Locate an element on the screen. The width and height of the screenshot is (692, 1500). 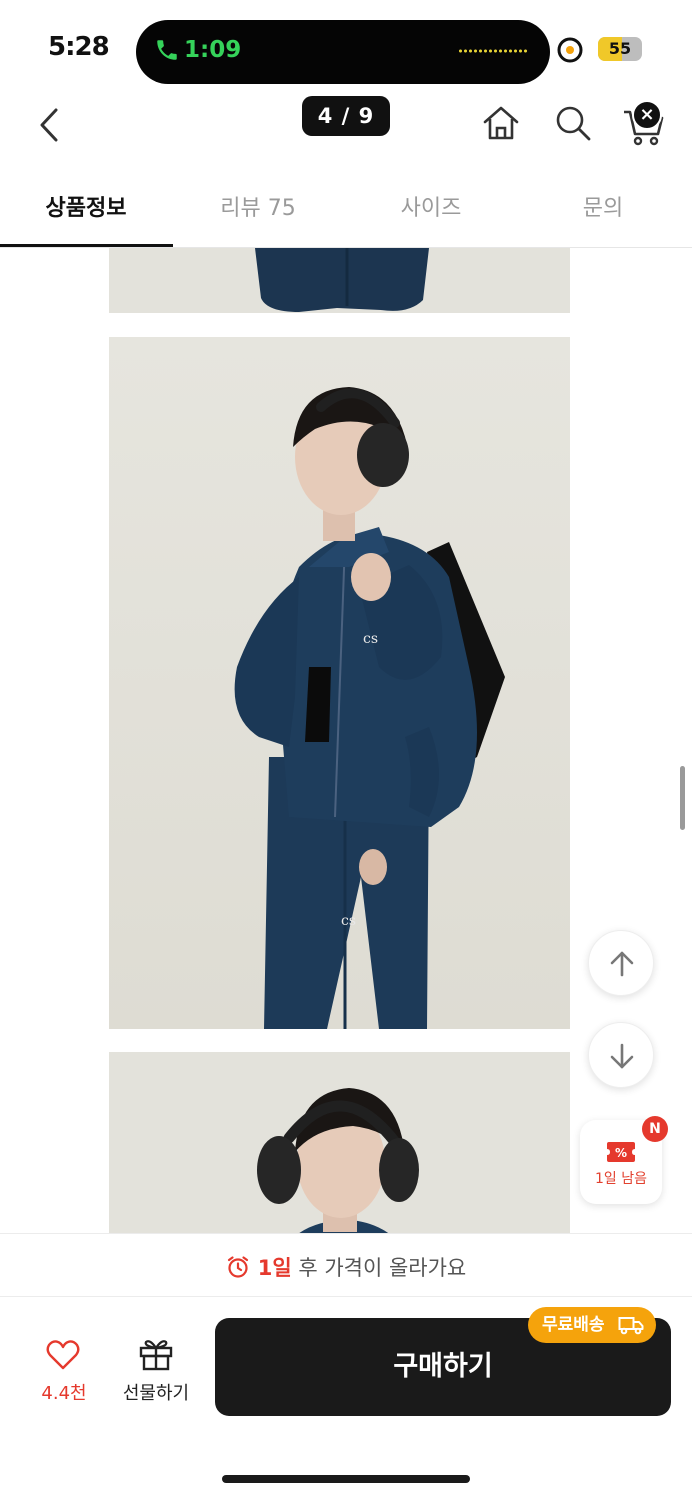
like-button: 4.4천 is located at coordinates (64, 1371).